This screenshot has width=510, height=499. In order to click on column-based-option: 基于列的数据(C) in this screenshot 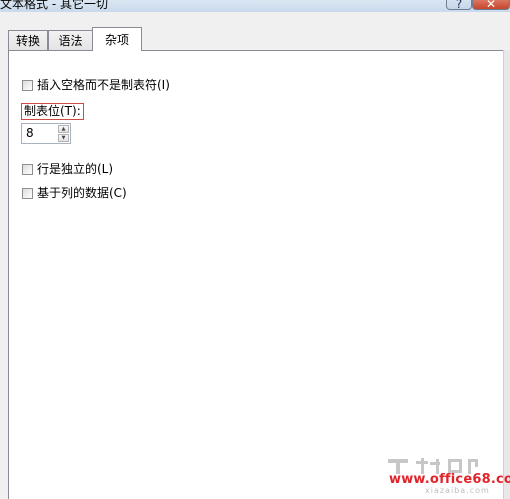, I will do `click(74, 193)`.